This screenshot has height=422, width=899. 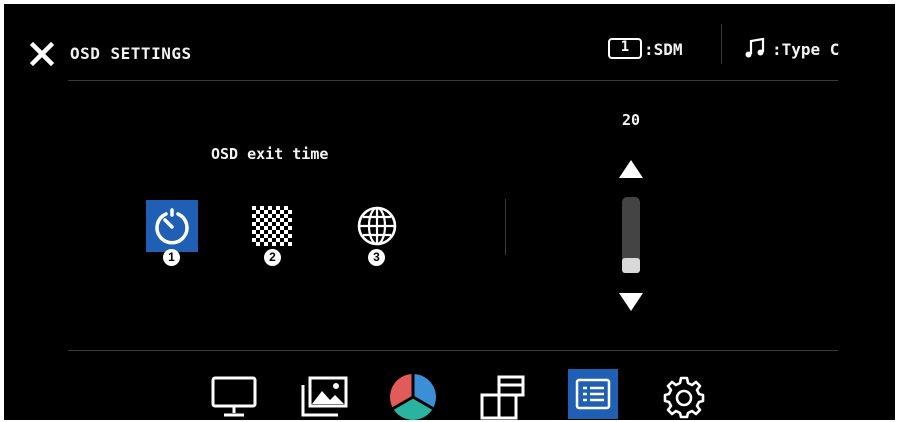 I want to click on music-note-icon, so click(x=755, y=47).